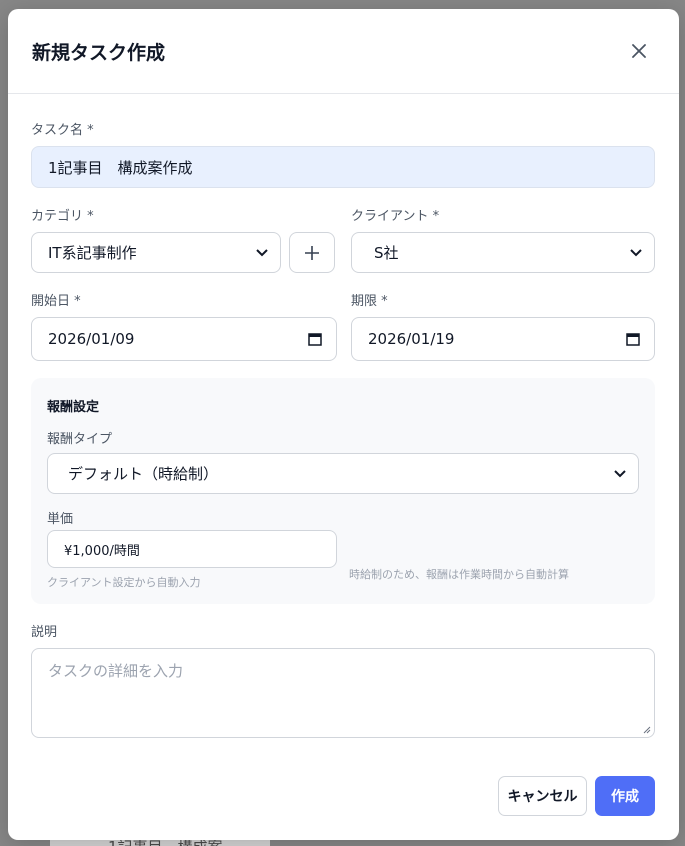  What do you see at coordinates (62, 216) in the screenshot?
I see `category-label: カテゴリ *` at bounding box center [62, 216].